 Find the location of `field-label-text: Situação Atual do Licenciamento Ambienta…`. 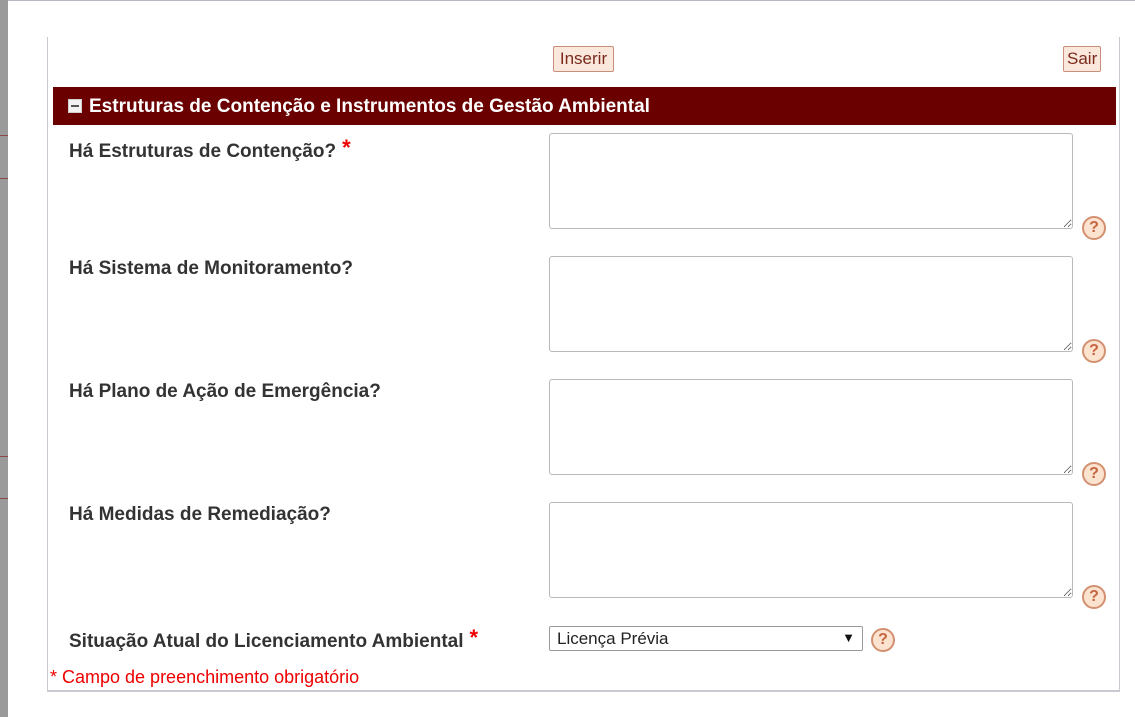

field-label-text: Situação Atual do Licenciamento Ambienta… is located at coordinates (266, 641).